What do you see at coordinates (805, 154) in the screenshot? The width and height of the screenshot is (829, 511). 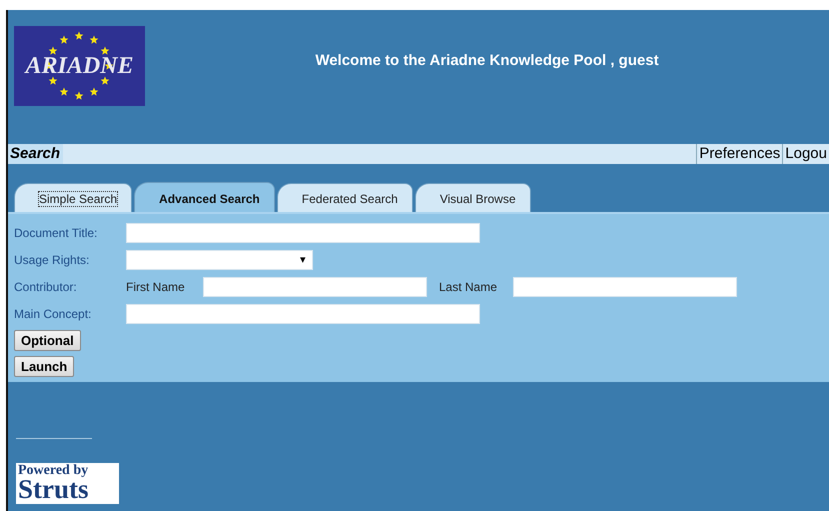 I see `menu-link: Logou` at bounding box center [805, 154].